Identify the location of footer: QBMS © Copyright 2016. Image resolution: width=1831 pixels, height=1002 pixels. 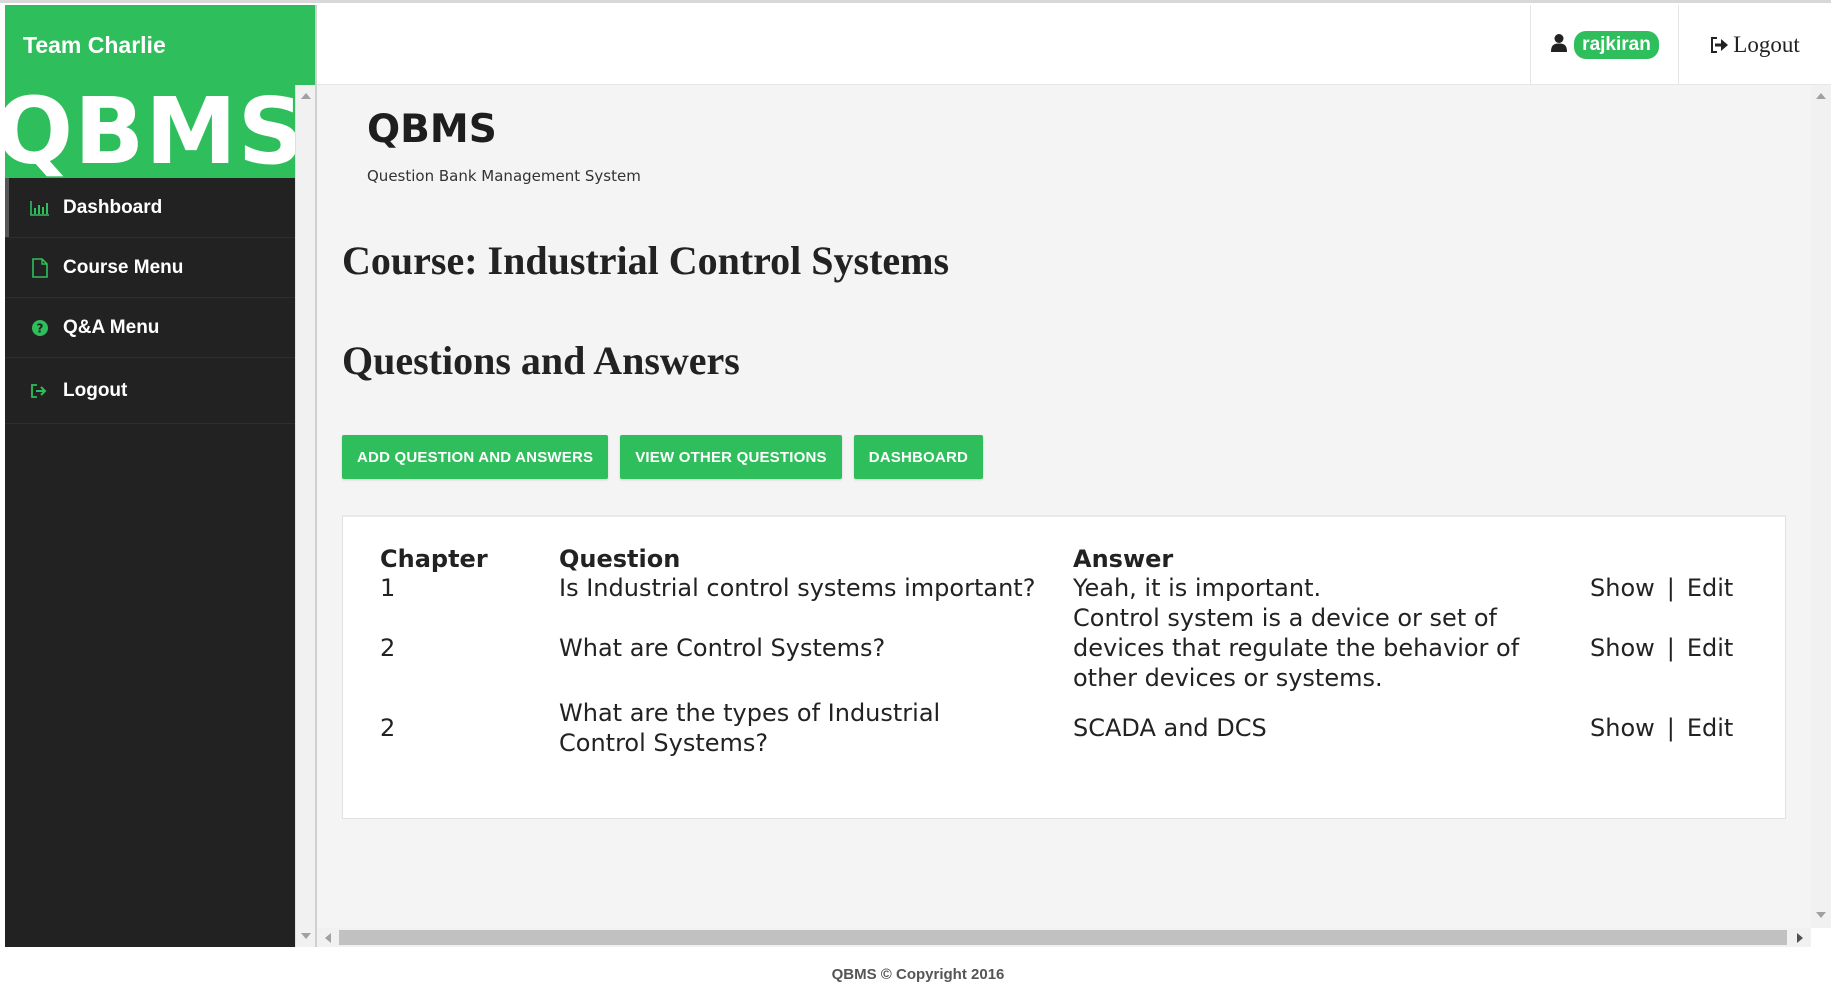
(918, 974).